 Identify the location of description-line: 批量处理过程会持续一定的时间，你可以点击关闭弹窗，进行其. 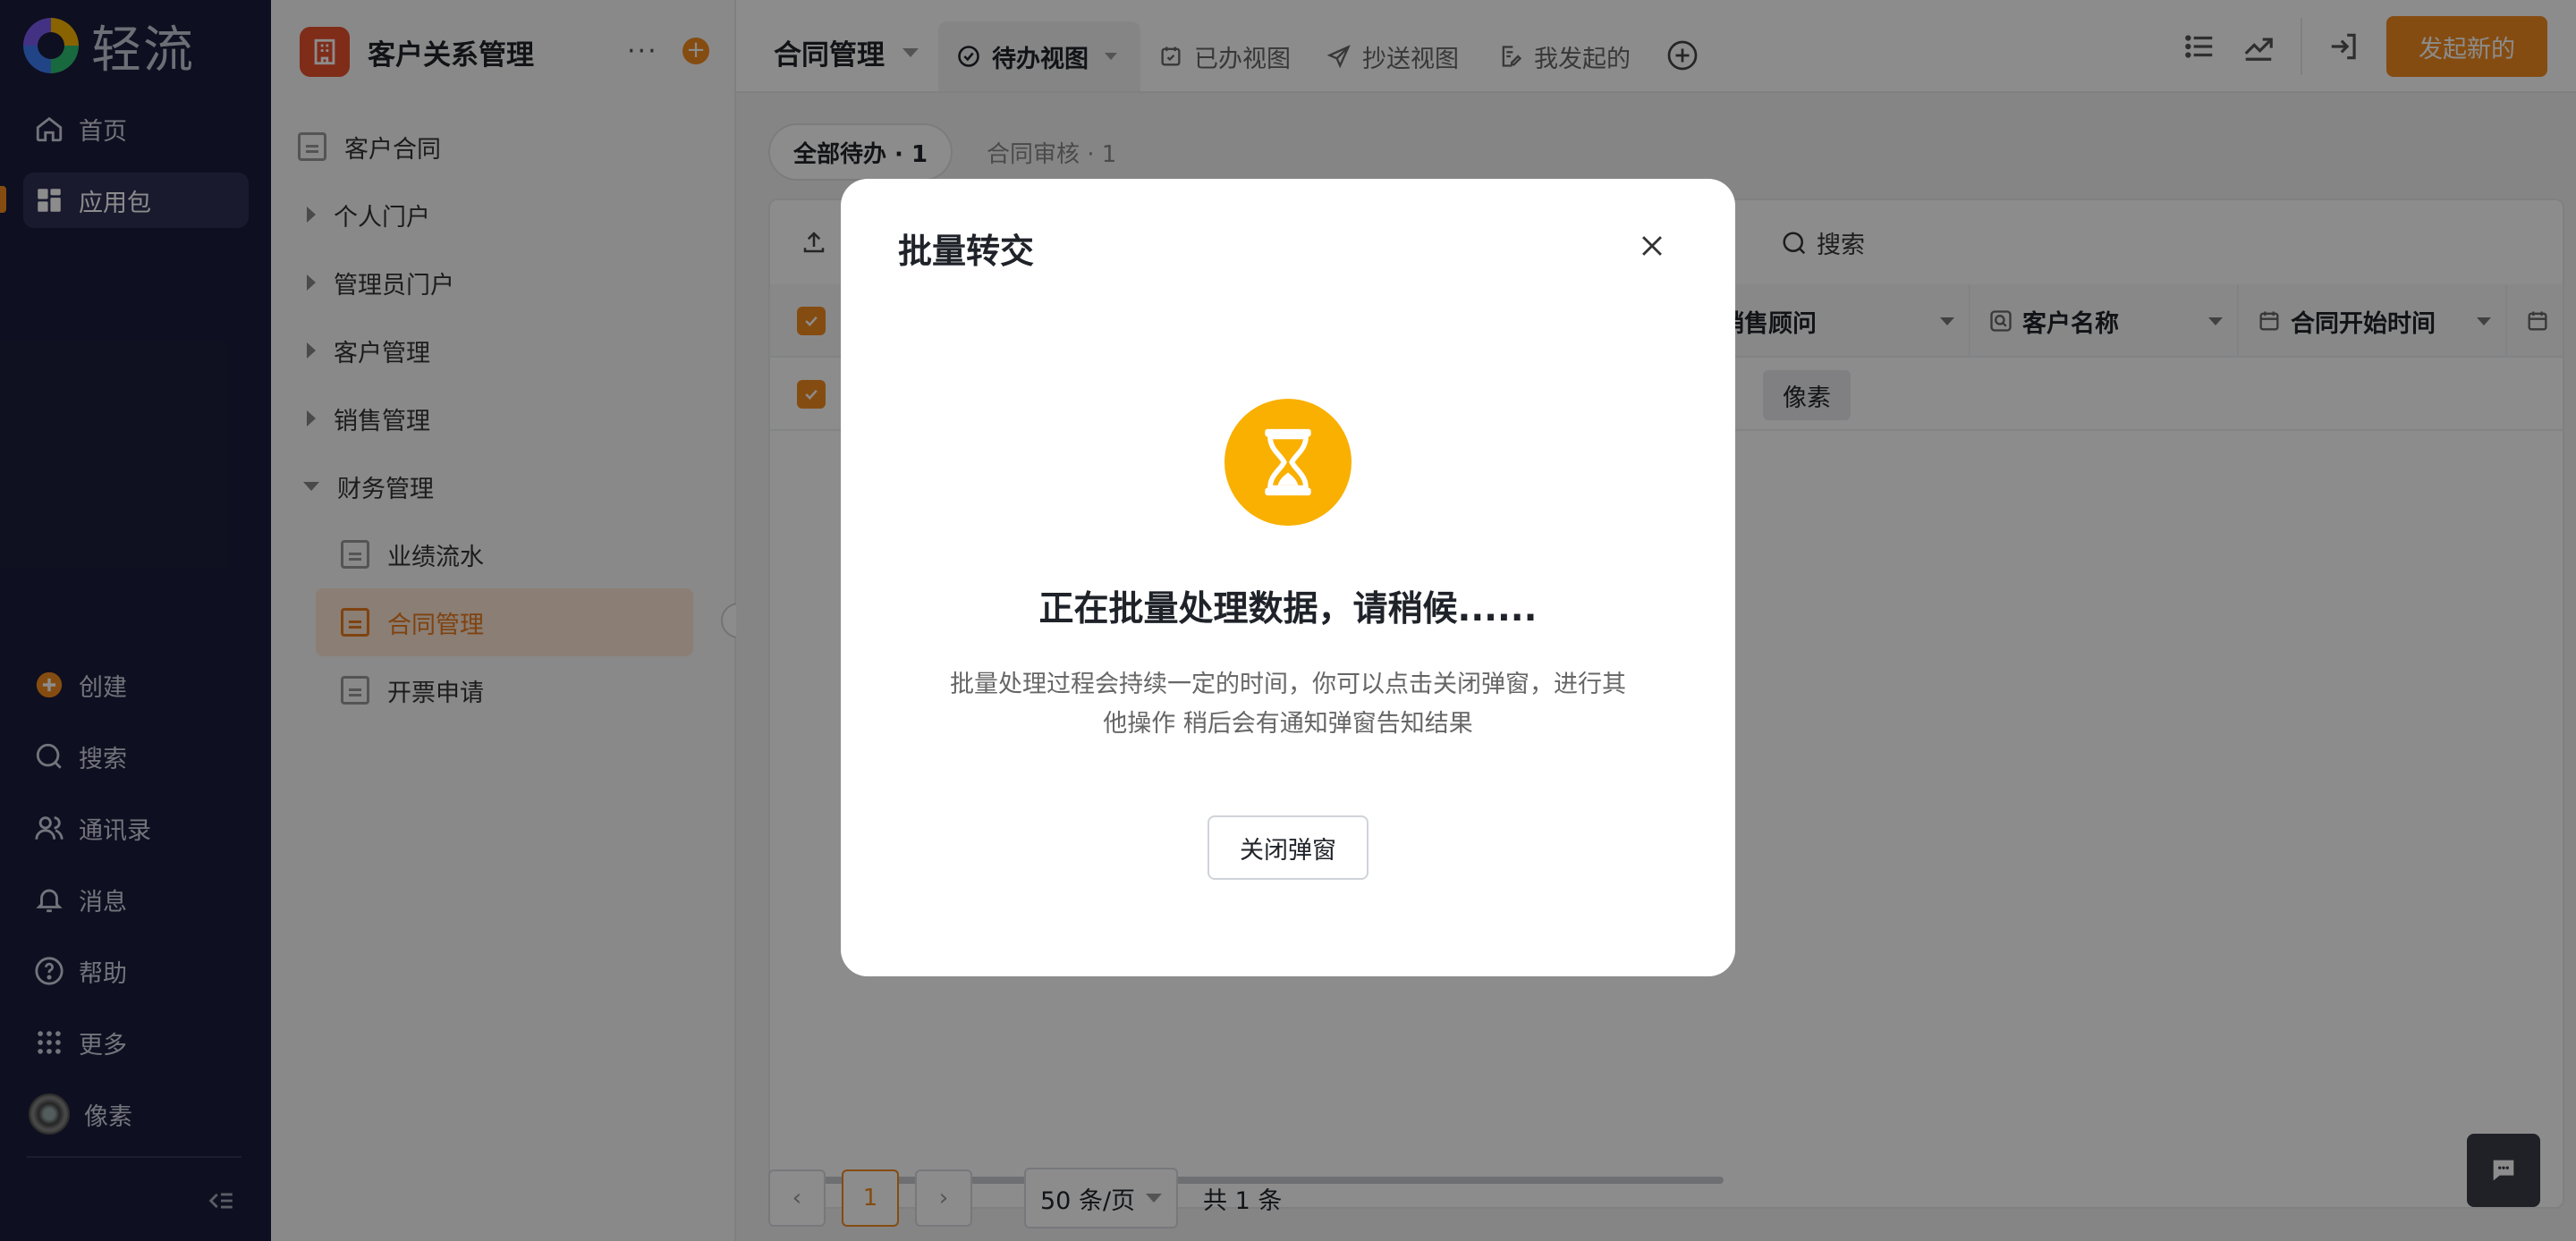
(1288, 684).